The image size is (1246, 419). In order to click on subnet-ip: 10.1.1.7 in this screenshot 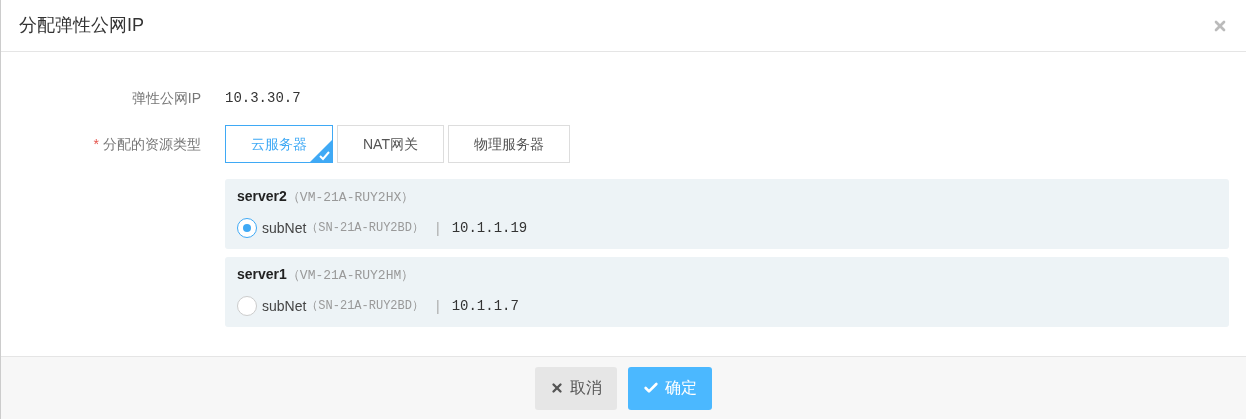, I will do `click(485, 306)`.